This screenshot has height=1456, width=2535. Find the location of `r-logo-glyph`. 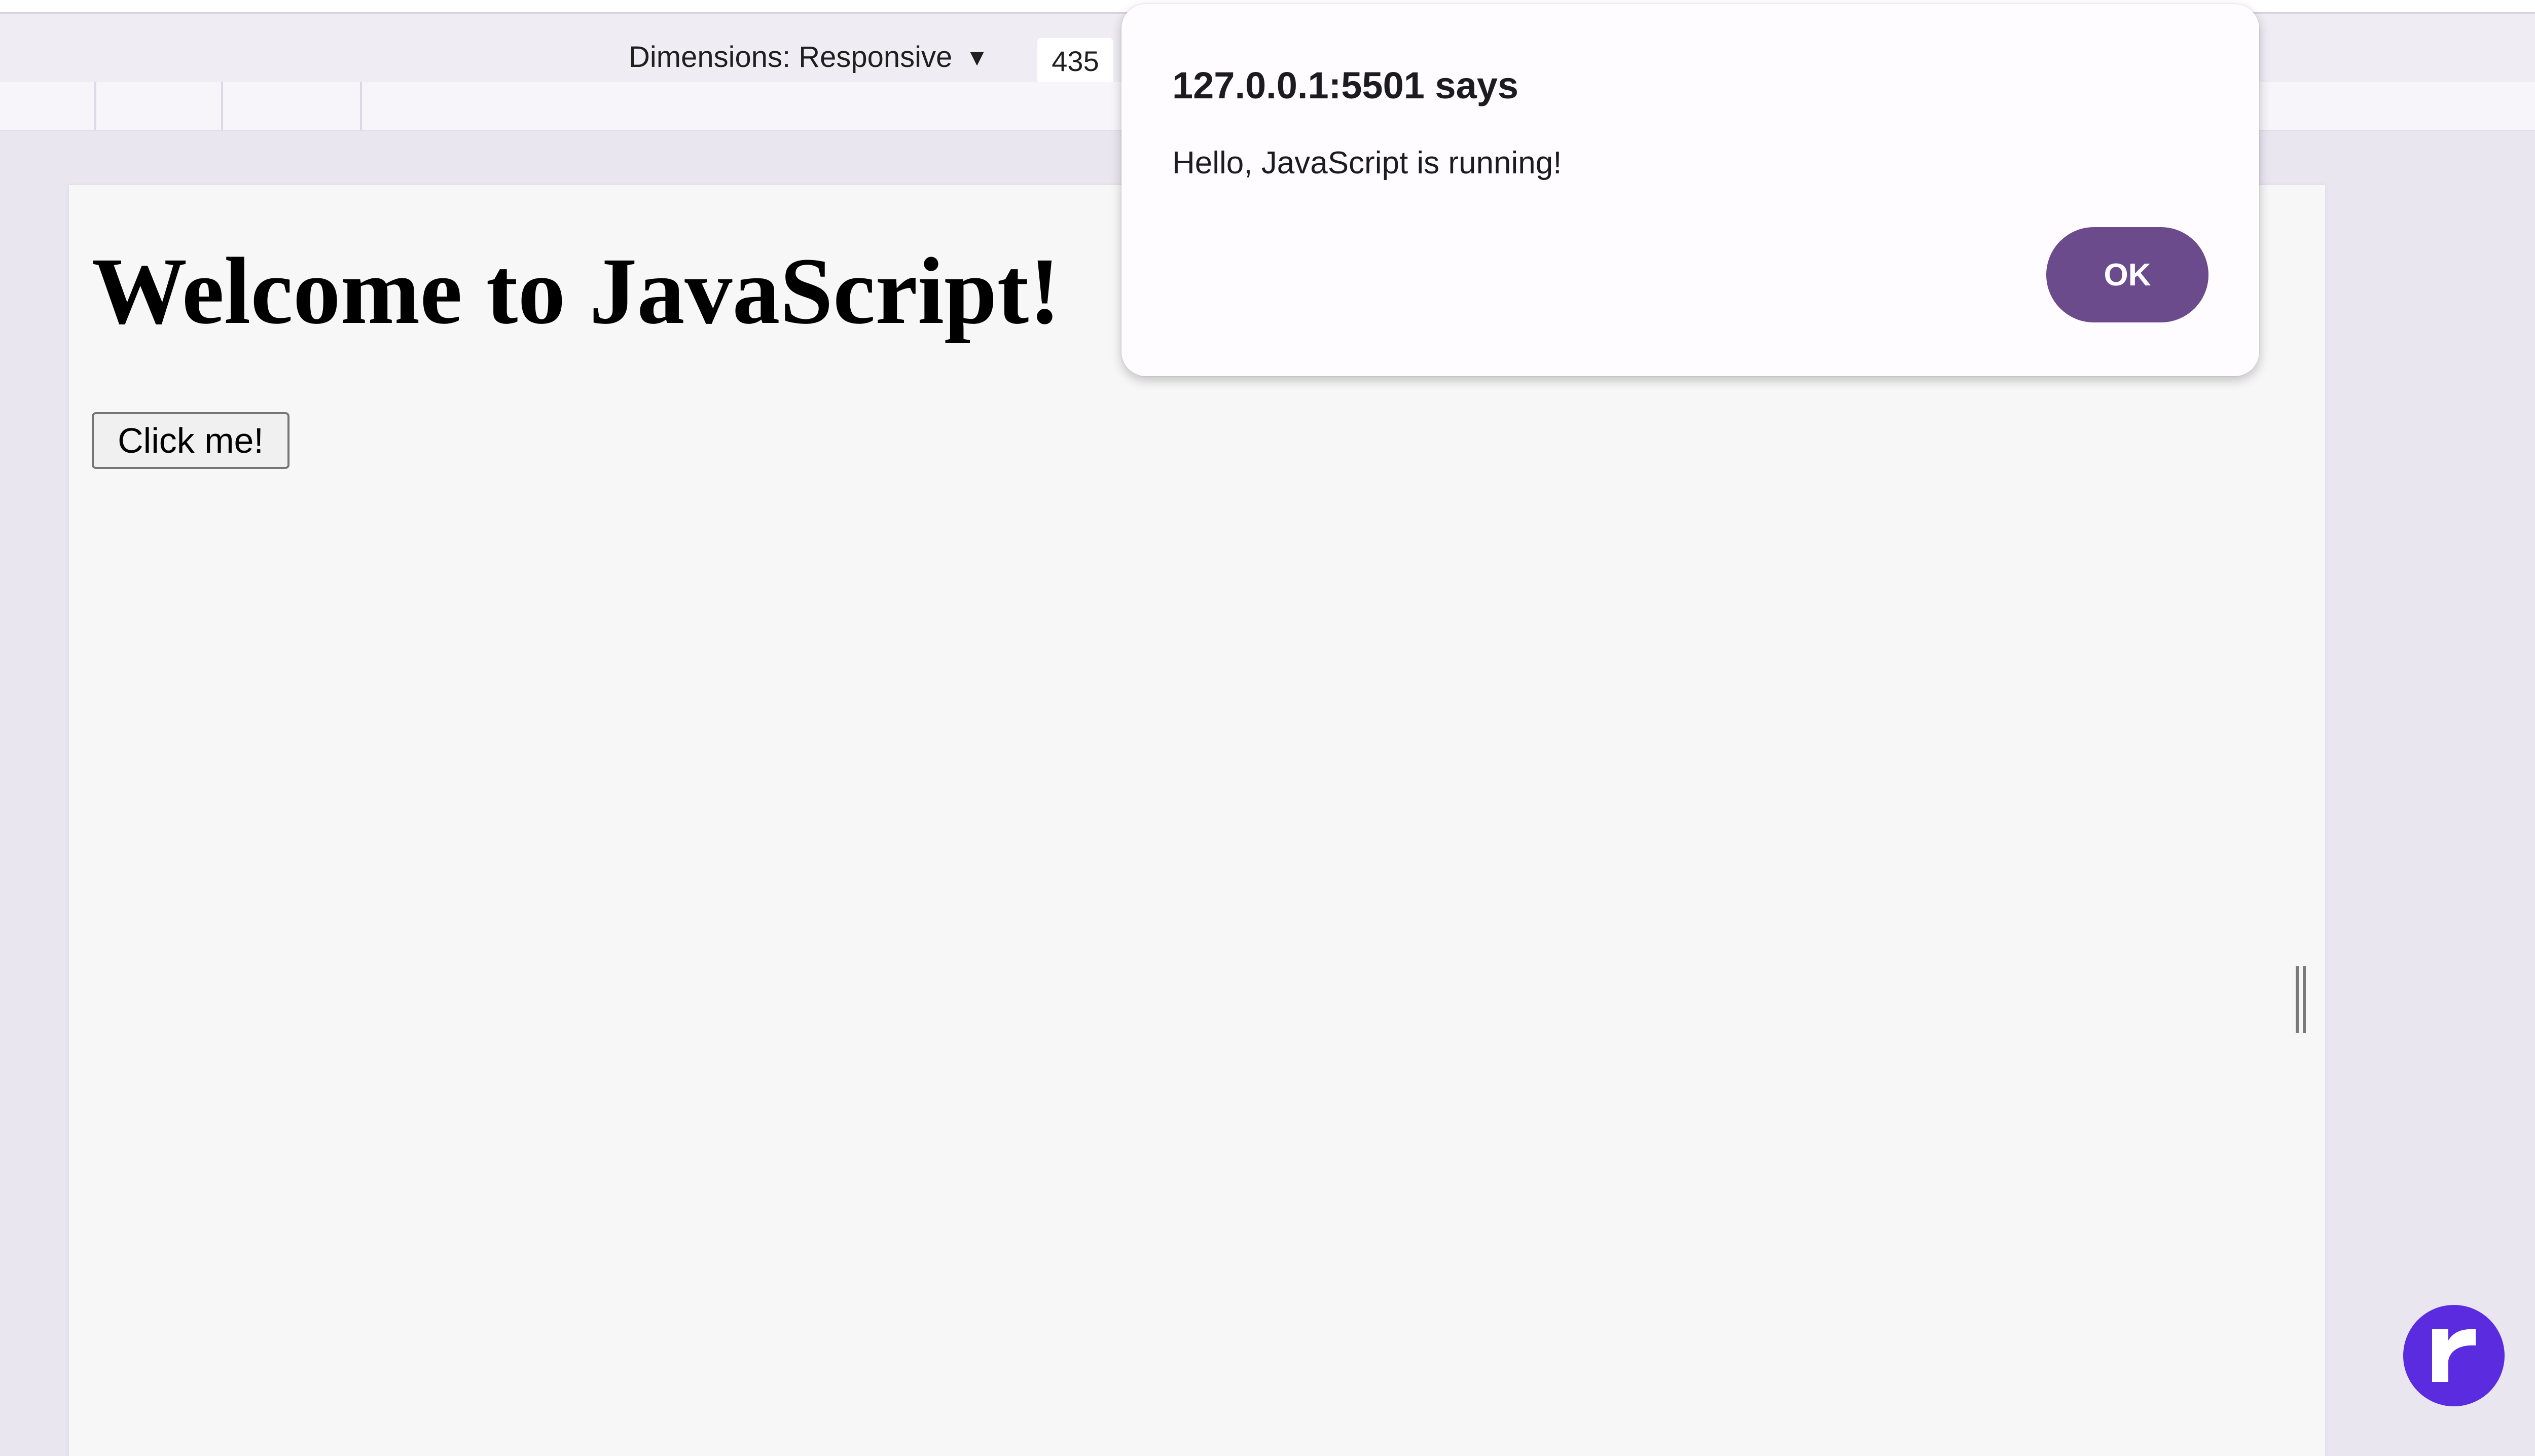

r-logo-glyph is located at coordinates (2454, 1356).